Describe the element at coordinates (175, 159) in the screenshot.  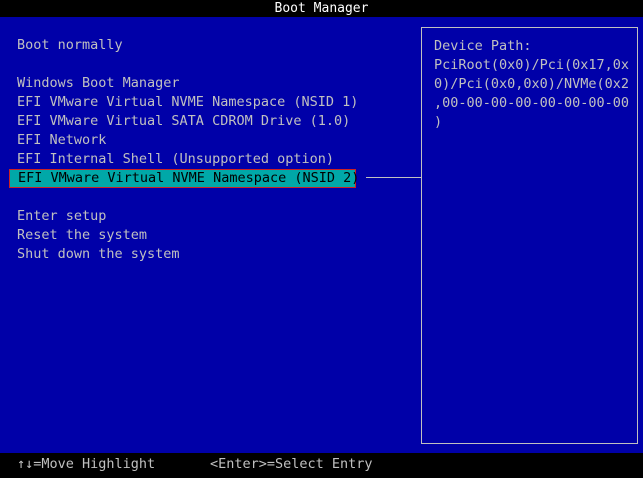
I see `boot-option-efi-internal-shell: EFI Internal Shell (Unsupported option)` at that location.